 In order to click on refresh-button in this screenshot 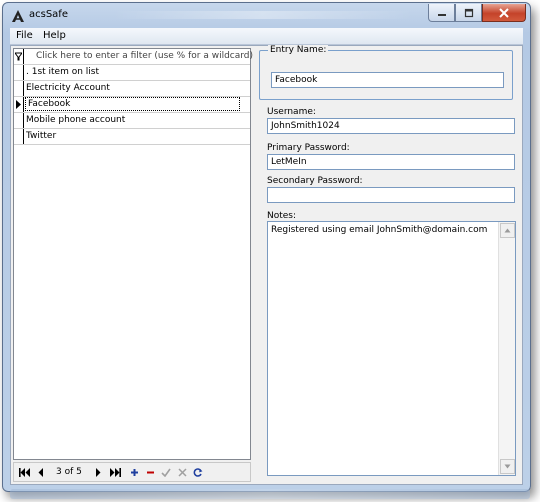, I will do `click(198, 472)`.